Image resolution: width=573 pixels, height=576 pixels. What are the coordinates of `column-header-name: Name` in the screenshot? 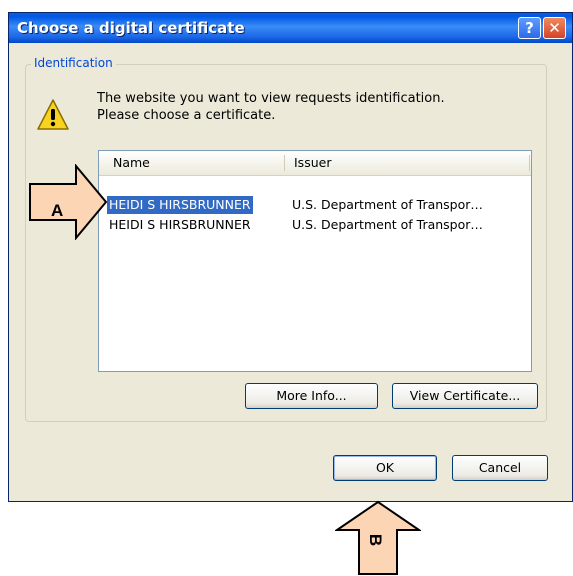 It's located at (131, 162).